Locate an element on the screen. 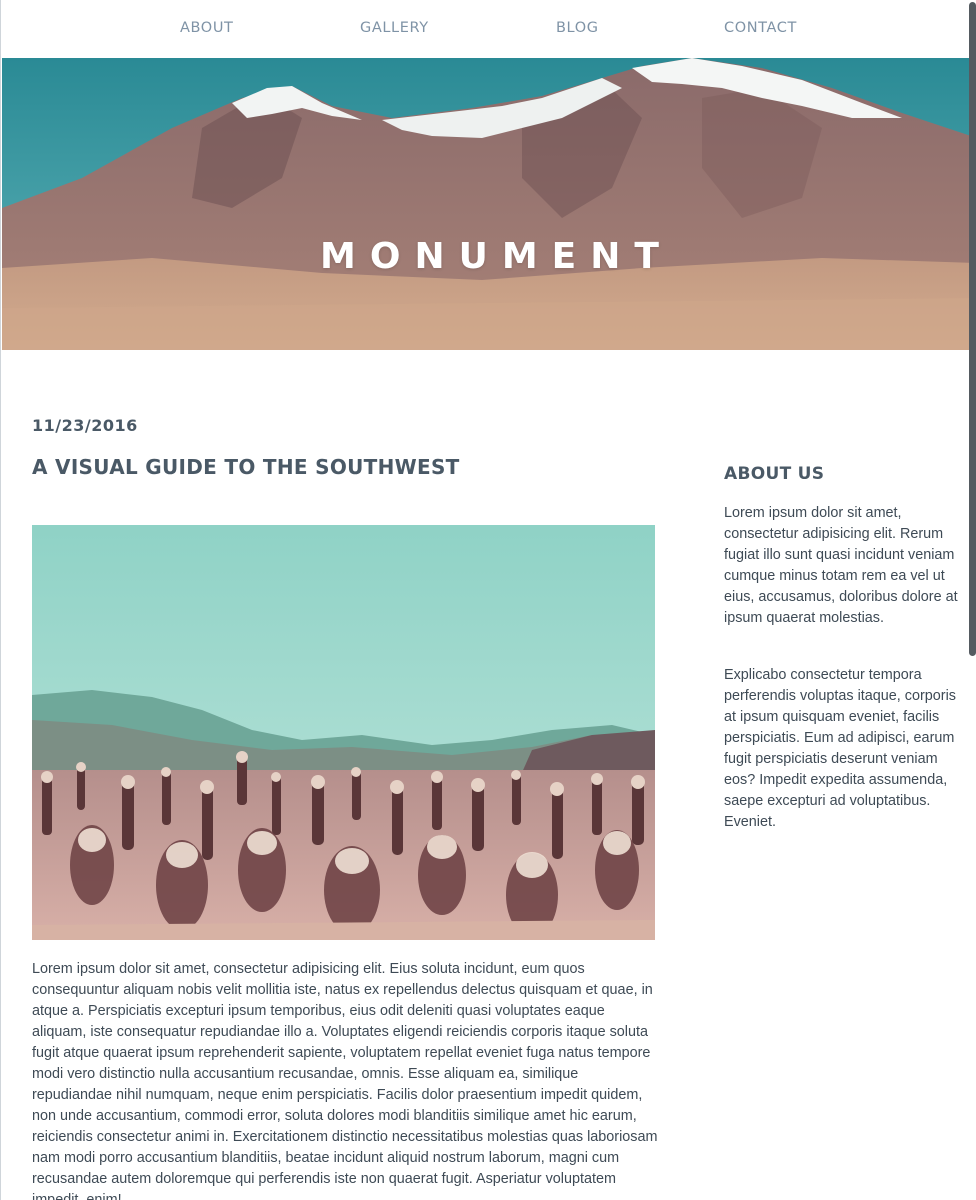 The height and width of the screenshot is (1200, 976). post-date: 11/23/2016 is located at coordinates (85, 425).